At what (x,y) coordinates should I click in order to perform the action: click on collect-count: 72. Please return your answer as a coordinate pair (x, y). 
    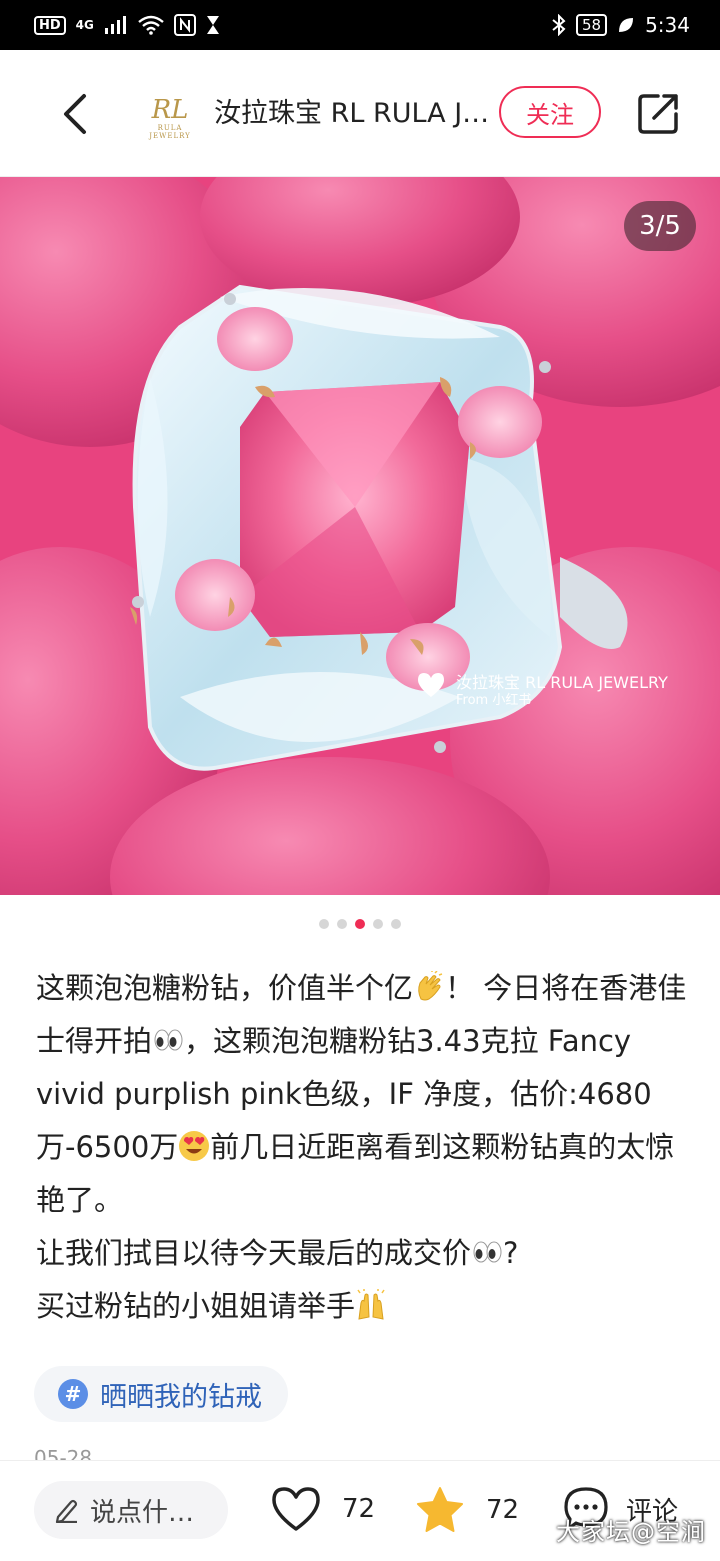
    Looking at the image, I should click on (503, 1510).